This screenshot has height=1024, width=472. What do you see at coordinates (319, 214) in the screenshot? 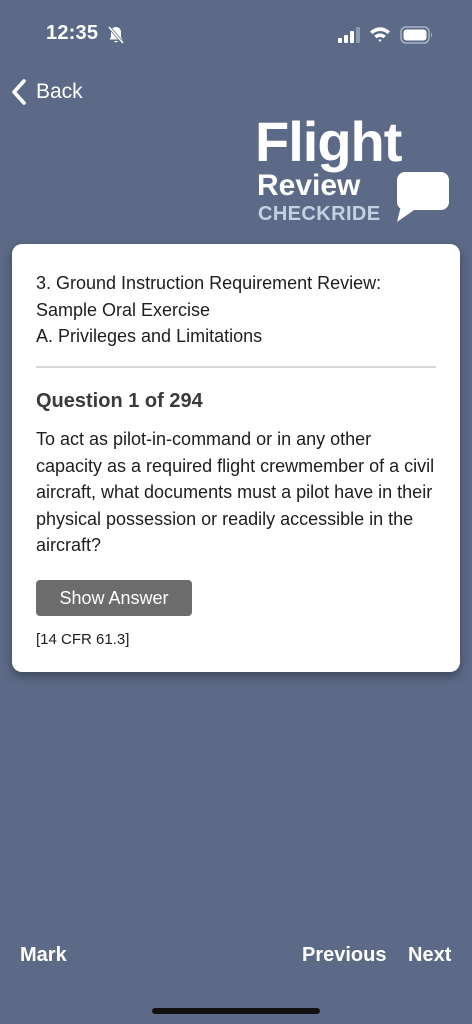
I see `logo-tagline: CHECKRIDE` at bounding box center [319, 214].